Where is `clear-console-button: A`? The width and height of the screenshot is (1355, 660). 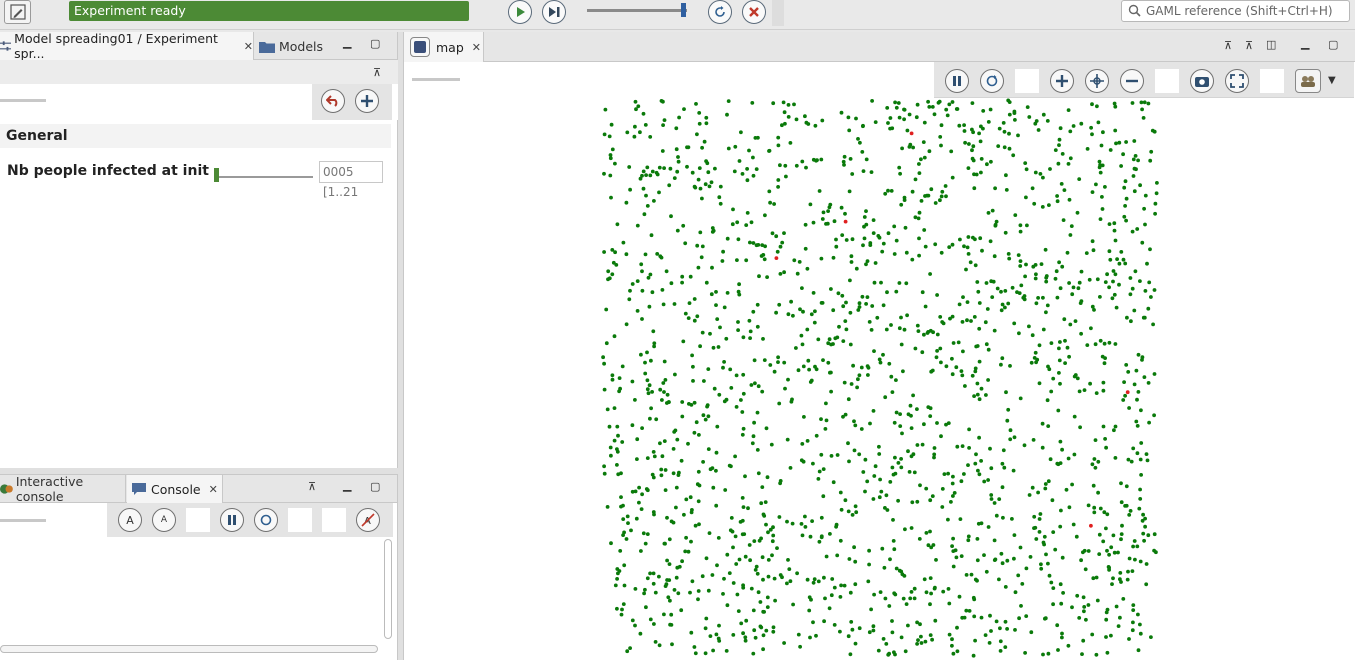
clear-console-button: A is located at coordinates (368, 520).